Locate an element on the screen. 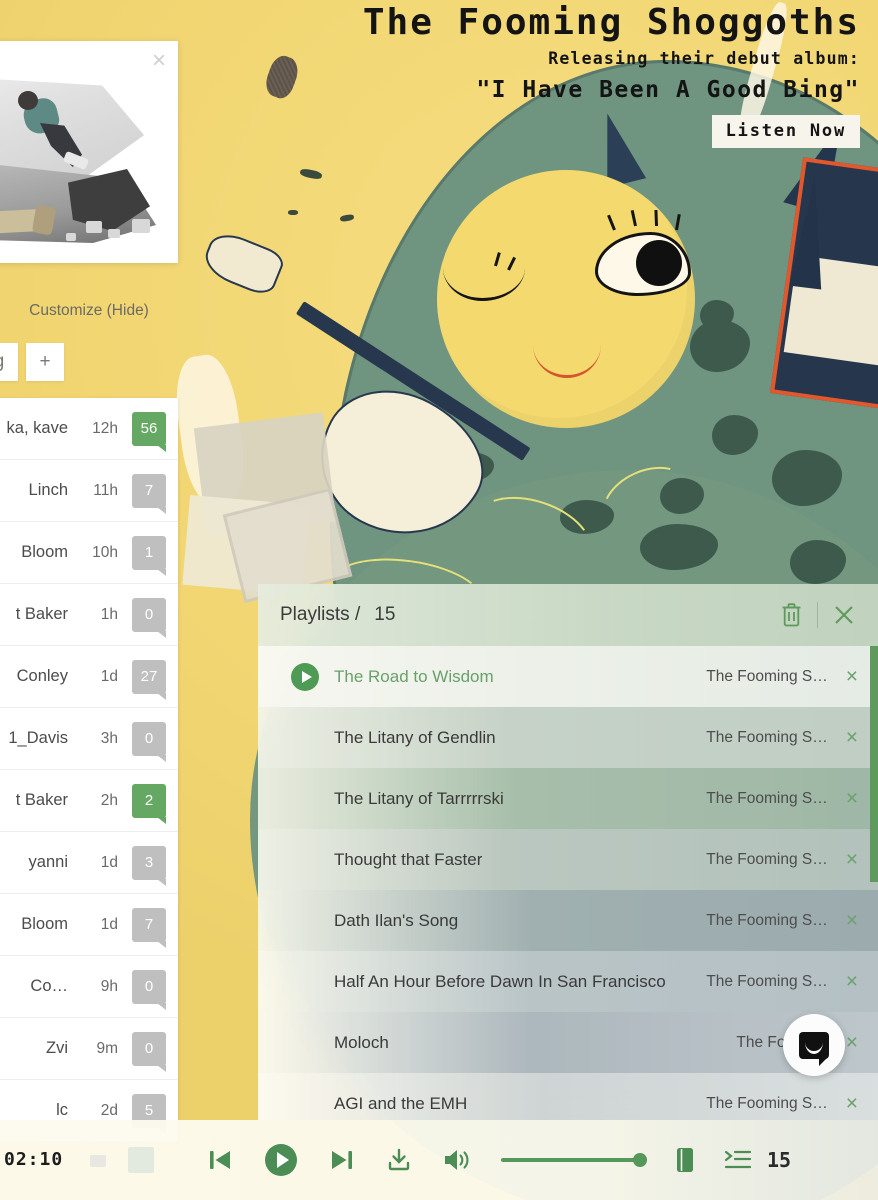  close-icon is located at coordinates (844, 615).